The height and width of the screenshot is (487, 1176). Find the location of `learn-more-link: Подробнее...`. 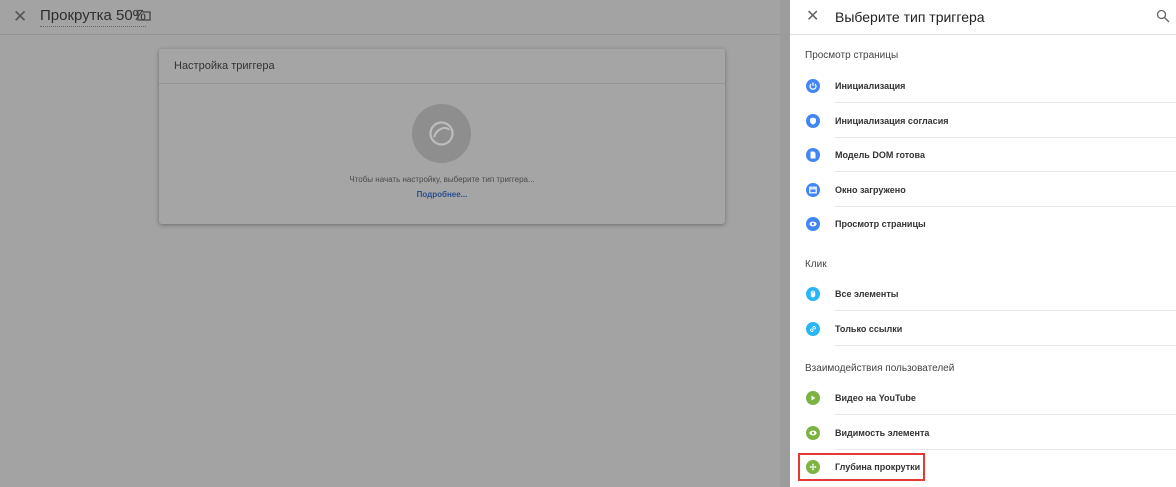

learn-more-link: Подробнее... is located at coordinates (442, 194).